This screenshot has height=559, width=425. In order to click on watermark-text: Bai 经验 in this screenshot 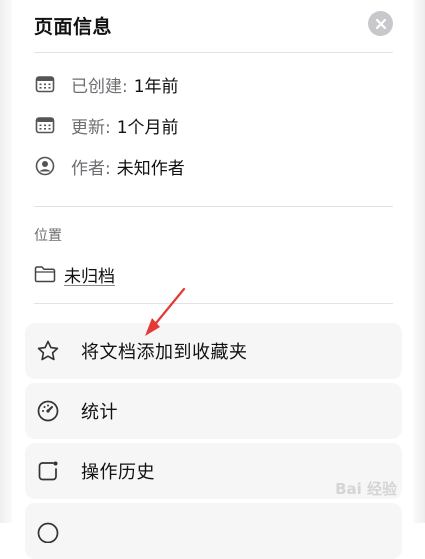, I will do `click(366, 489)`.